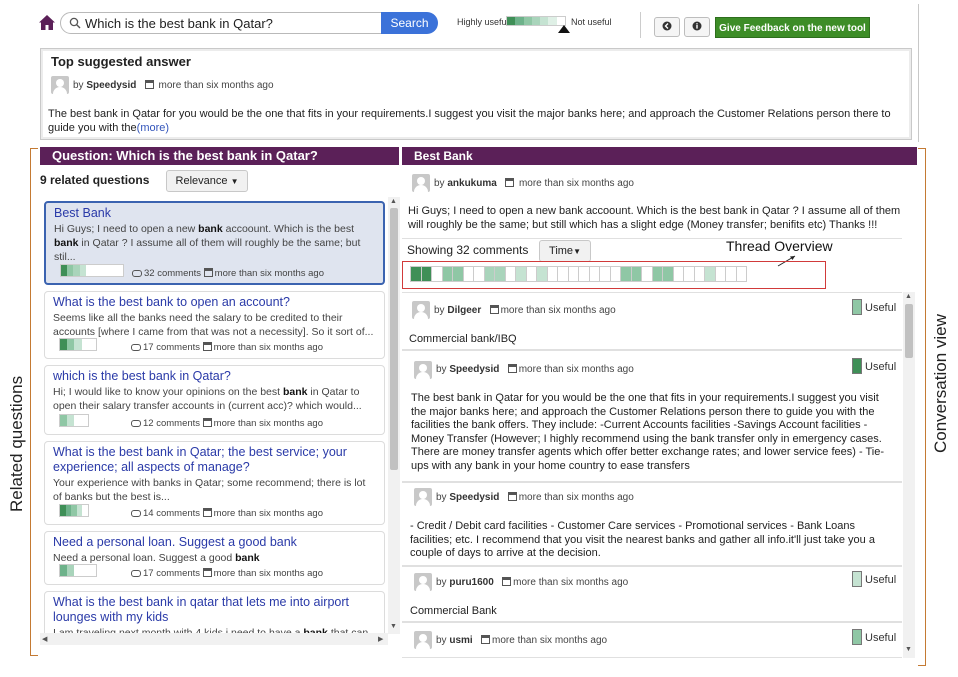  Describe the element at coordinates (534, 183) in the screenshot. I see `question-meta: by ankukuma more than six months ago` at that location.